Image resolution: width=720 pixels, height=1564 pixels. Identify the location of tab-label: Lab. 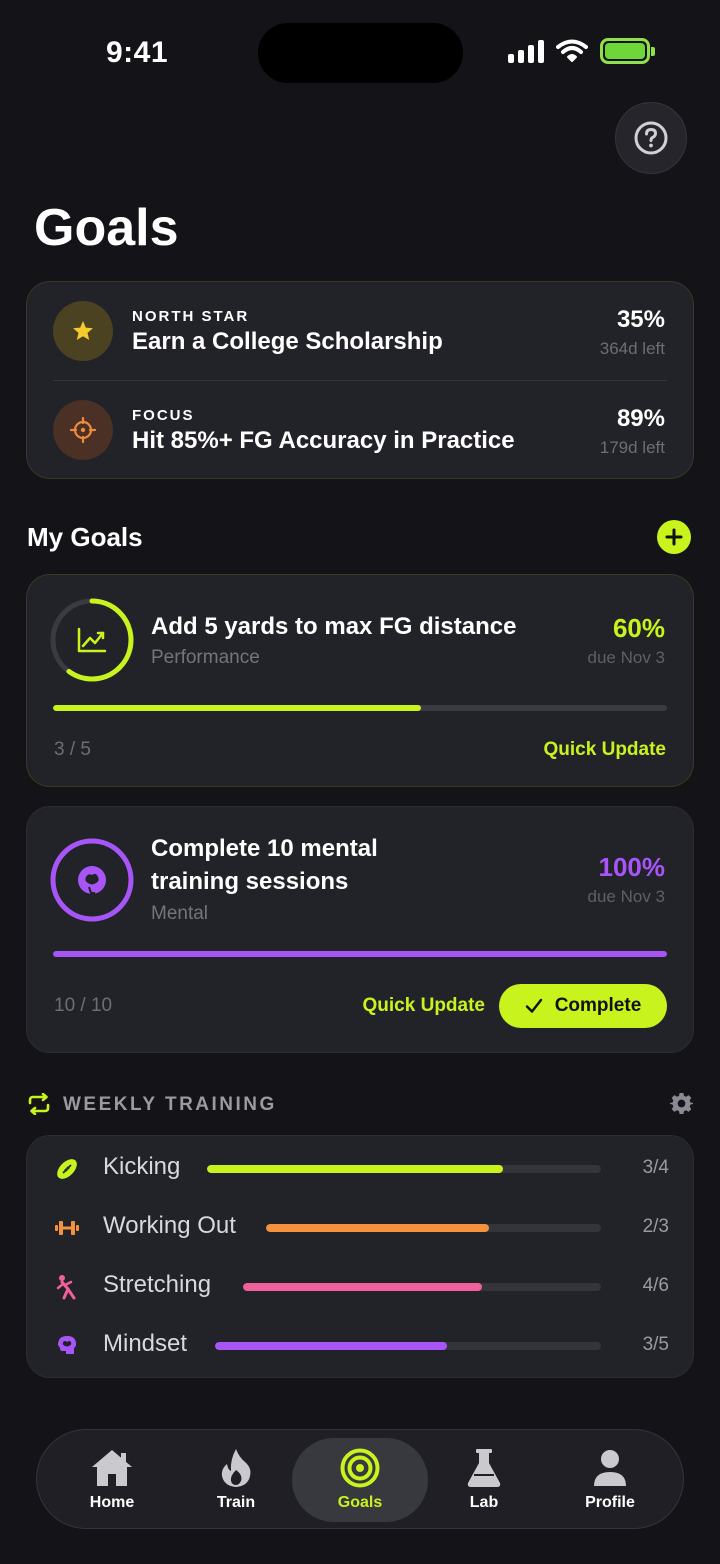
(484, 1502).